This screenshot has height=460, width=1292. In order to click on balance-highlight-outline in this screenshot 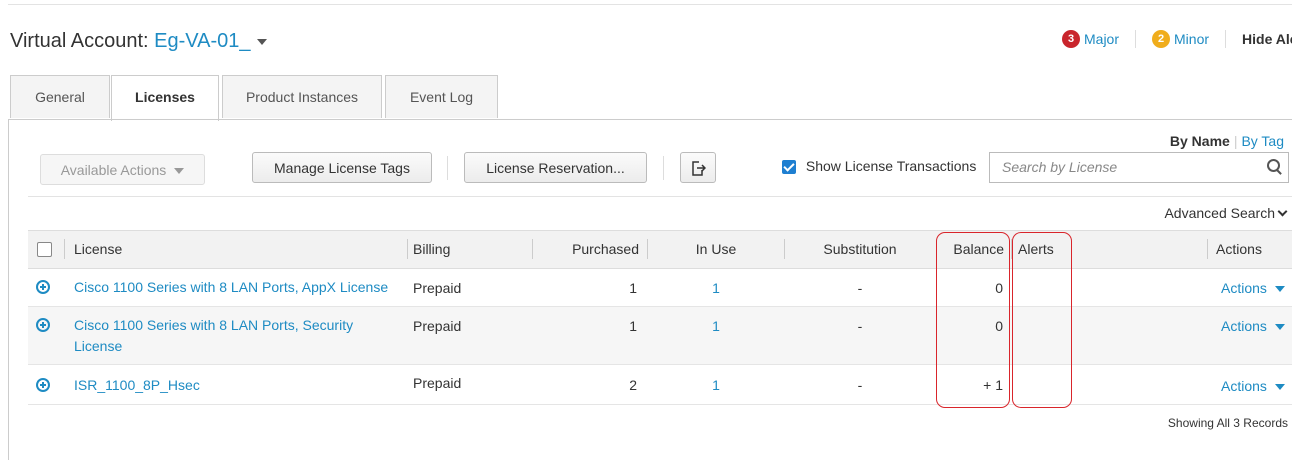, I will do `click(973, 320)`.